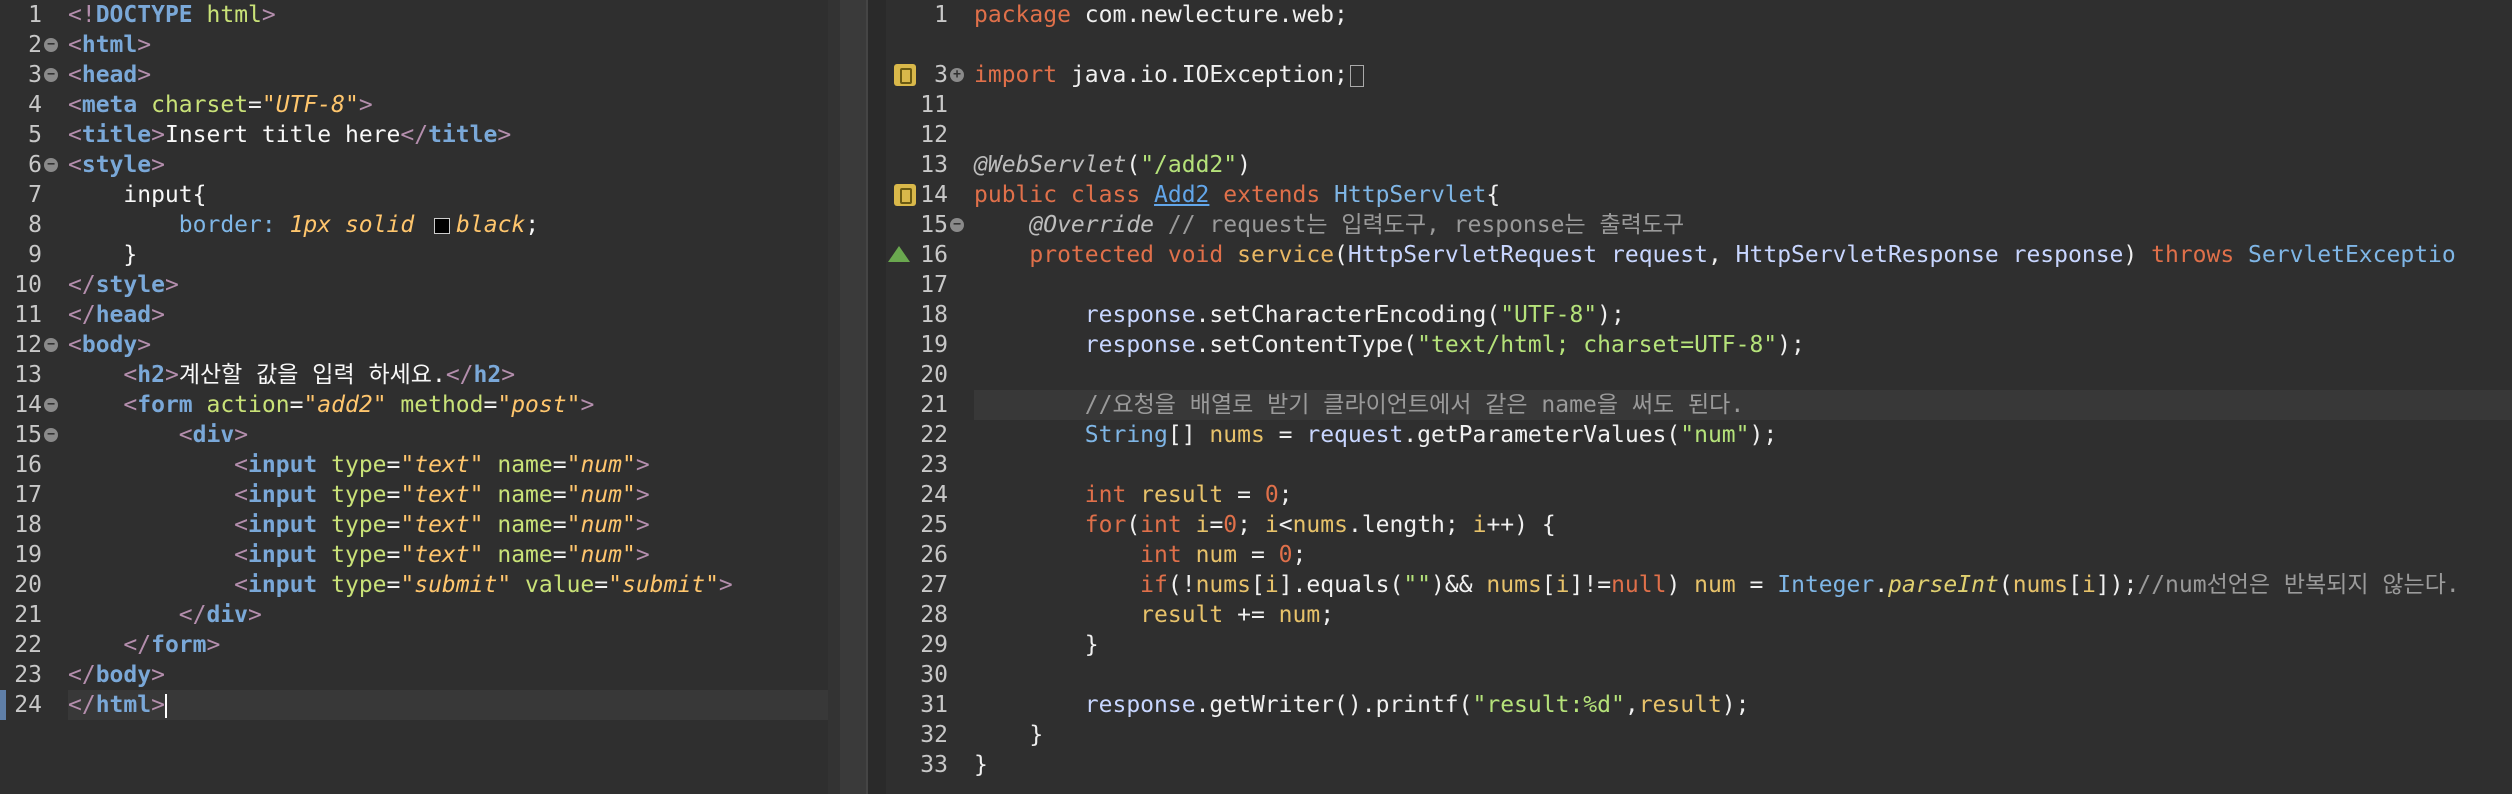 This screenshot has height=794, width=2512. I want to click on code-line: <h2>계산할 값을 입력 하세요.</h2>, so click(448, 375).